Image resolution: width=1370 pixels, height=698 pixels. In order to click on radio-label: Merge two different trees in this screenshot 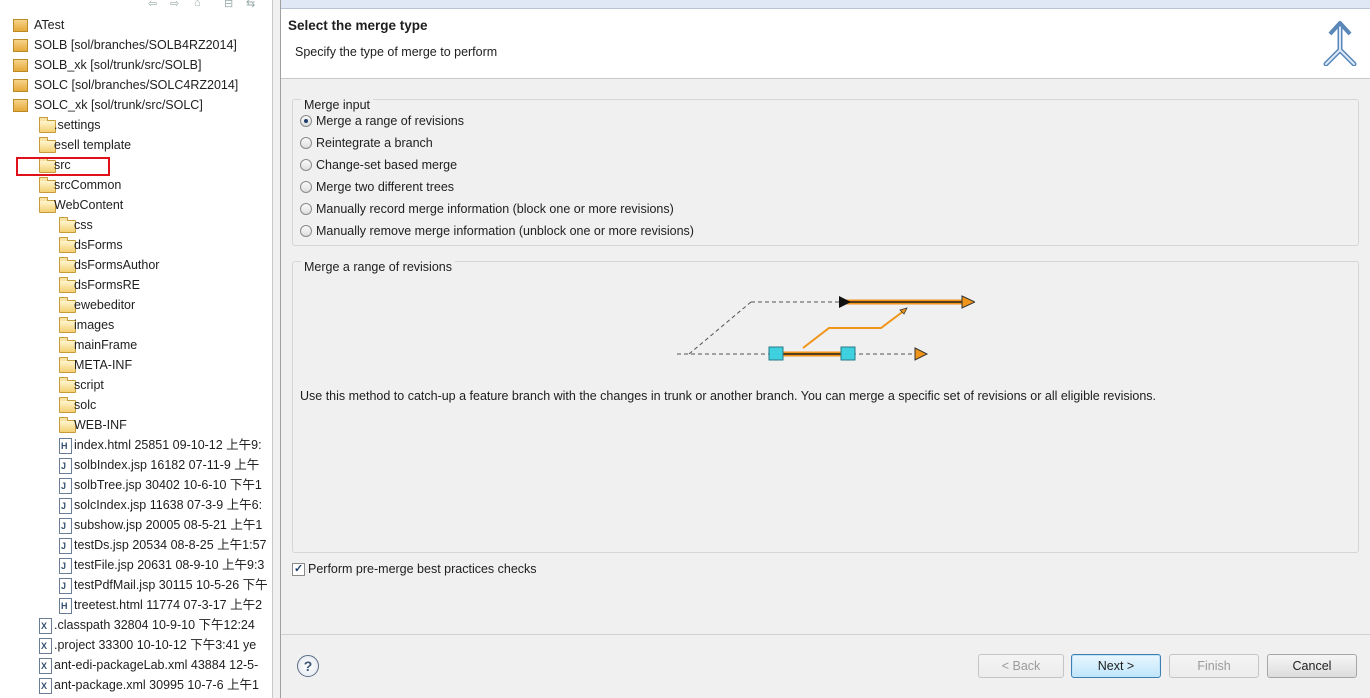, I will do `click(385, 187)`.